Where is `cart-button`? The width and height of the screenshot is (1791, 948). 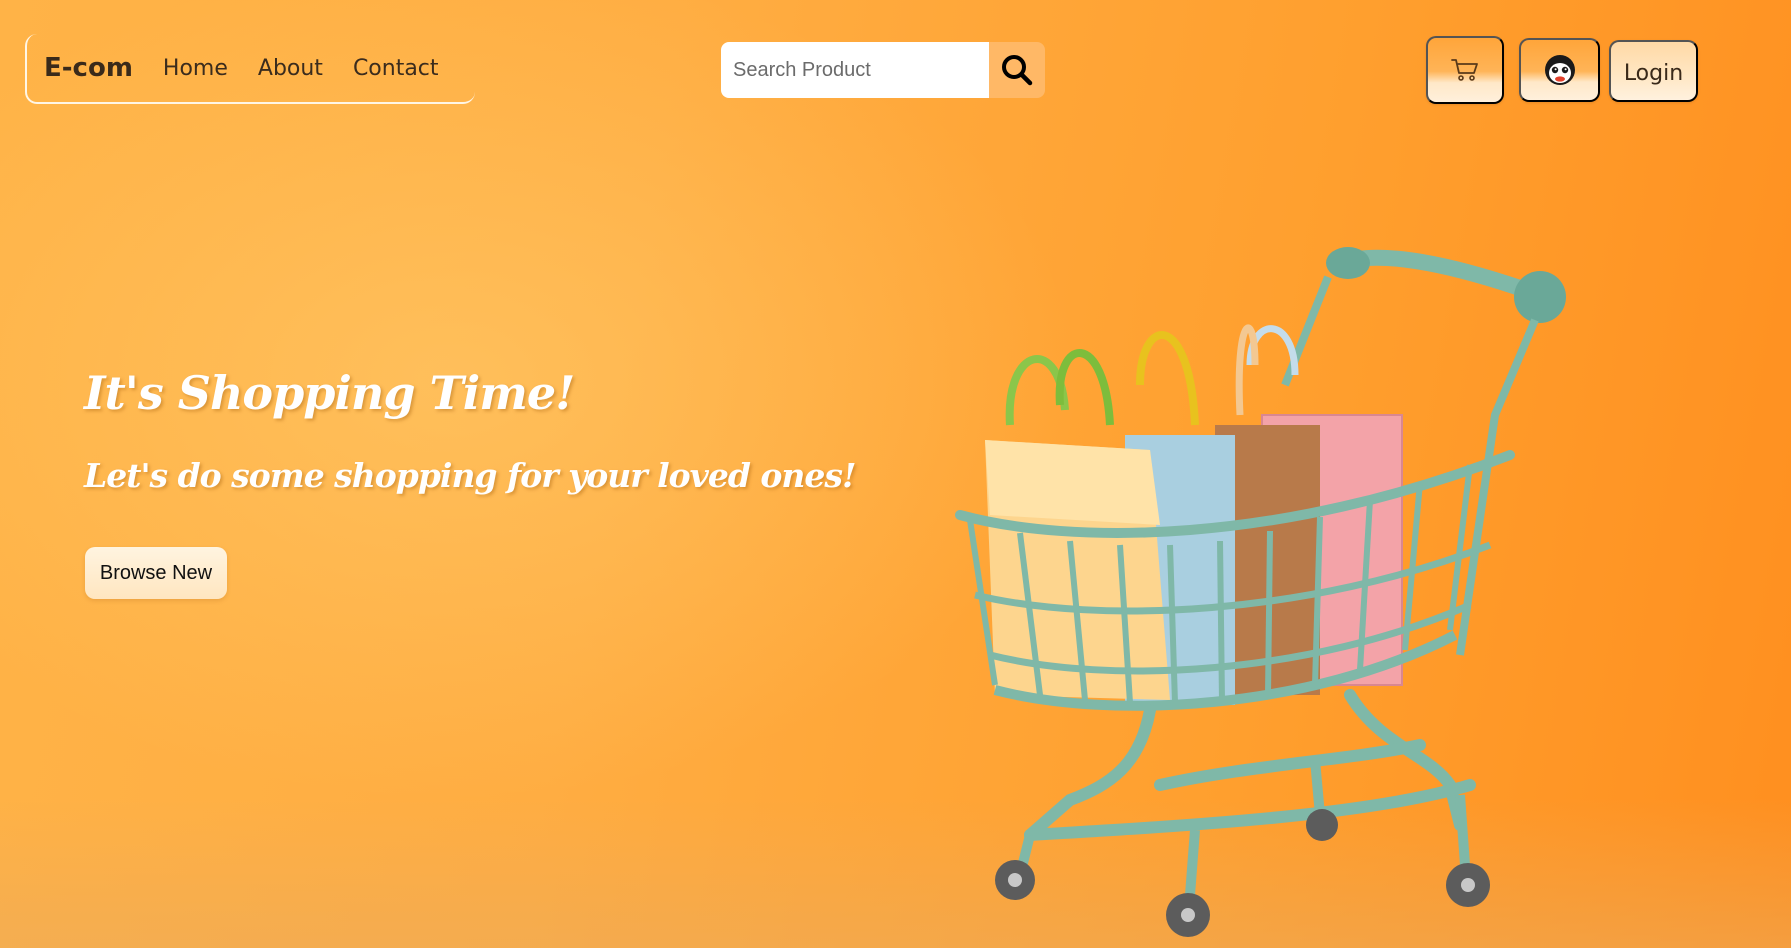 cart-button is located at coordinates (1465, 70).